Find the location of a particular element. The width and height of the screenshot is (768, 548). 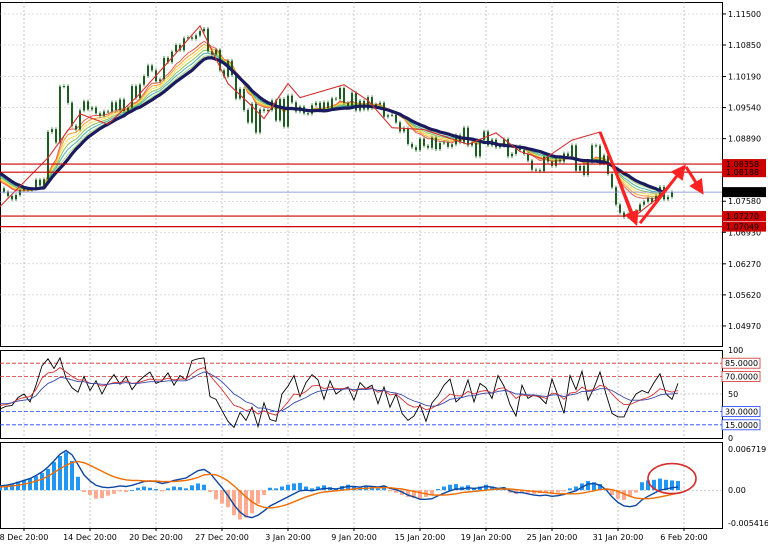

current-price-label: 1.07771 is located at coordinates (742, 192).